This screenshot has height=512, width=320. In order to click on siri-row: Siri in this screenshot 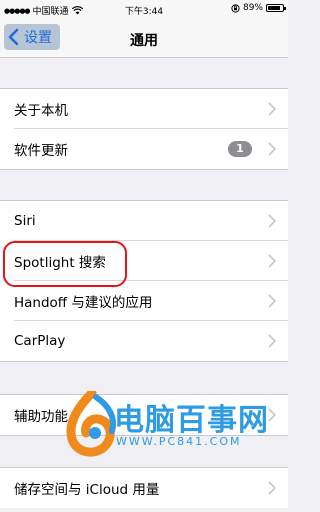, I will do `click(144, 221)`.